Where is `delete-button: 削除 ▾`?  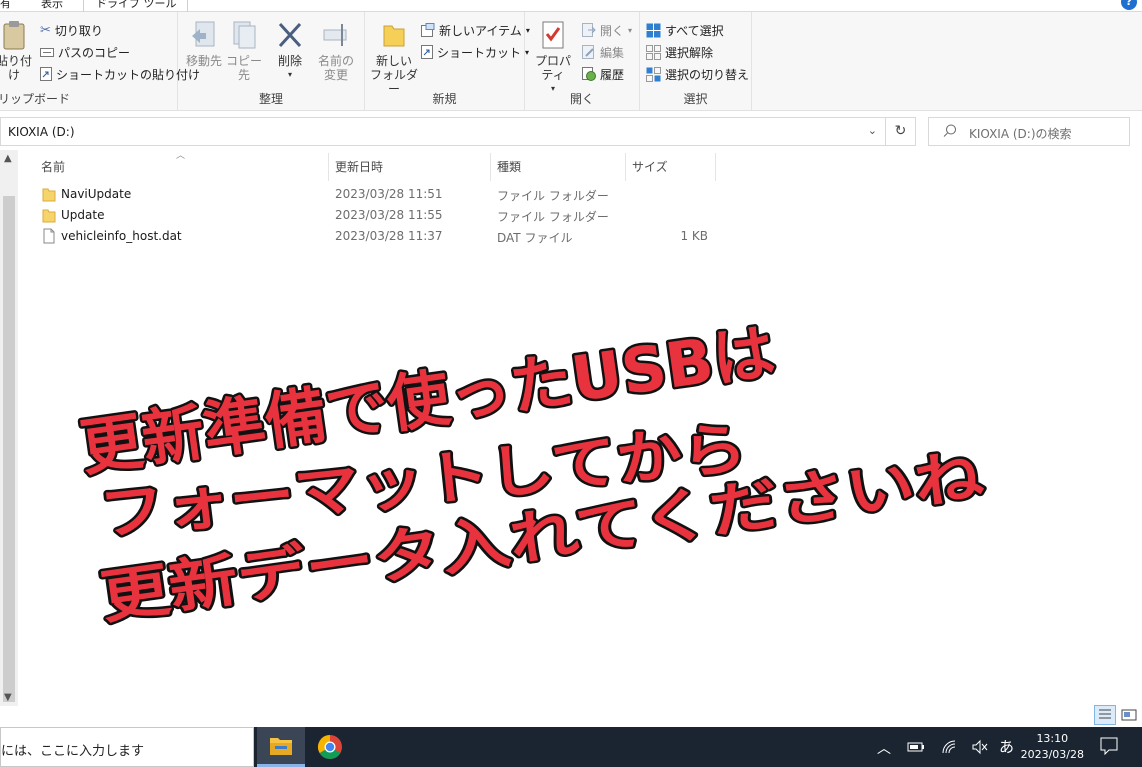
delete-button: 削除 ▾ is located at coordinates (290, 51).